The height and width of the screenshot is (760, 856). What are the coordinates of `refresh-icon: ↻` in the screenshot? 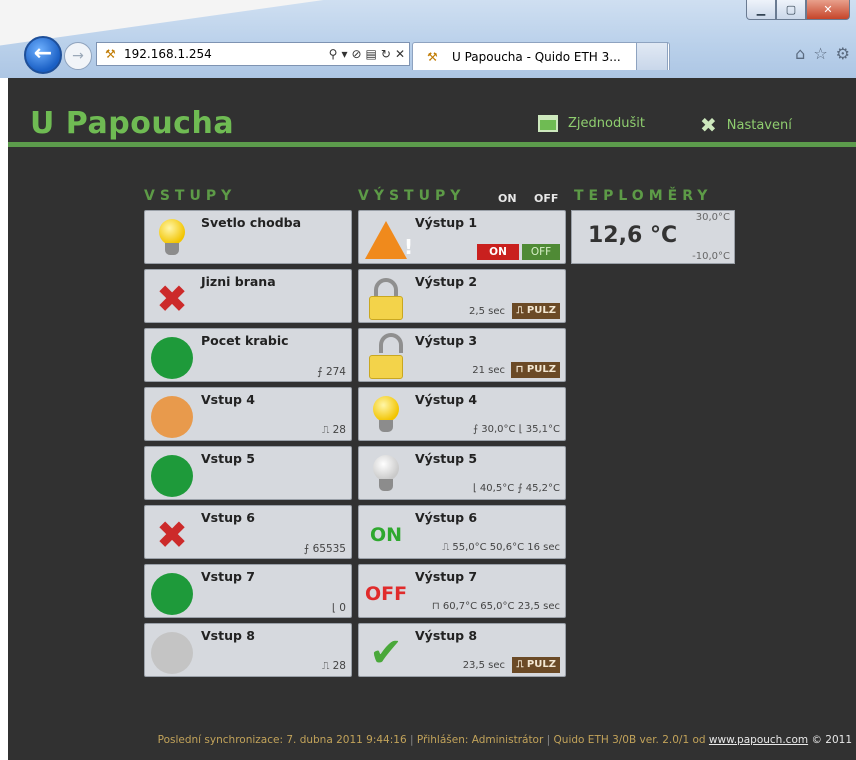 It's located at (386, 54).